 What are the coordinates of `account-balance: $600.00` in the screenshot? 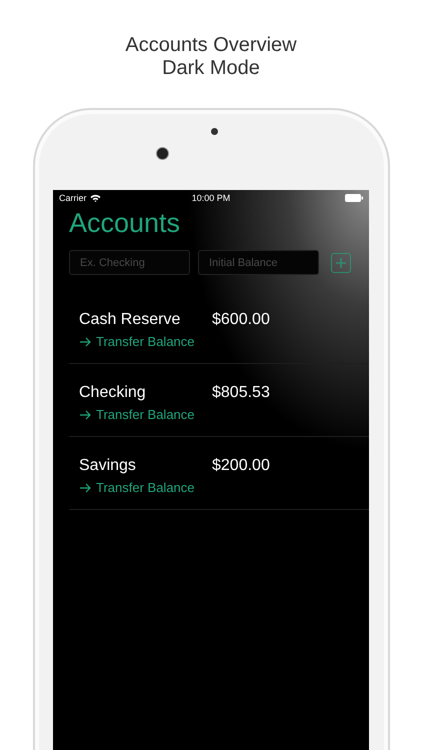 It's located at (241, 320).